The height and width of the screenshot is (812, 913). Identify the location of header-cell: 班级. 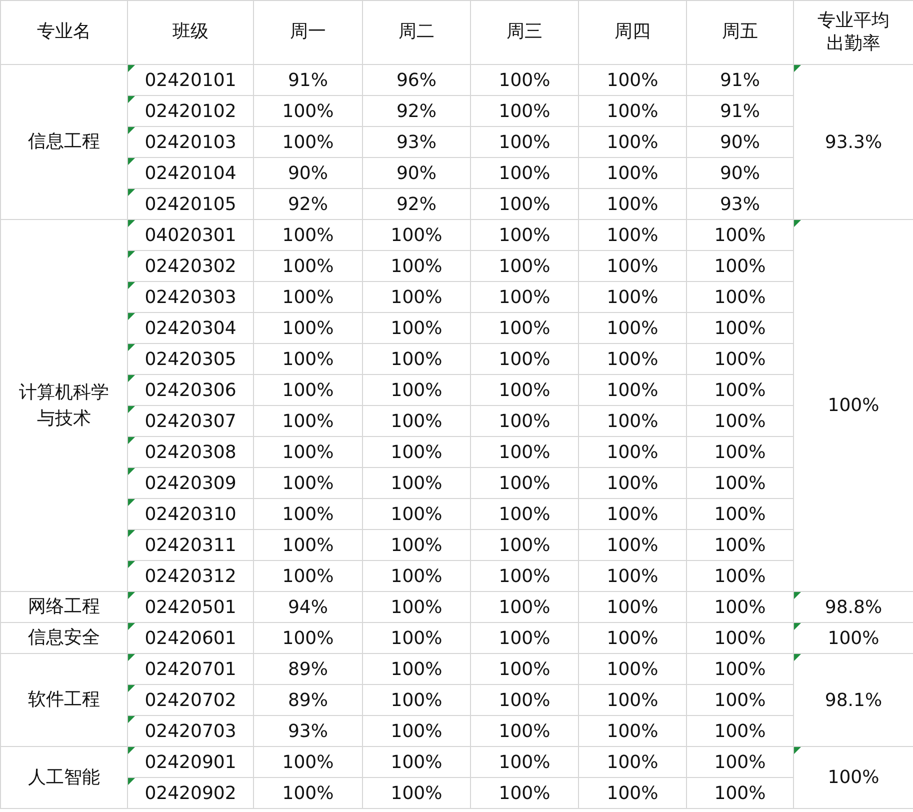
(191, 32).